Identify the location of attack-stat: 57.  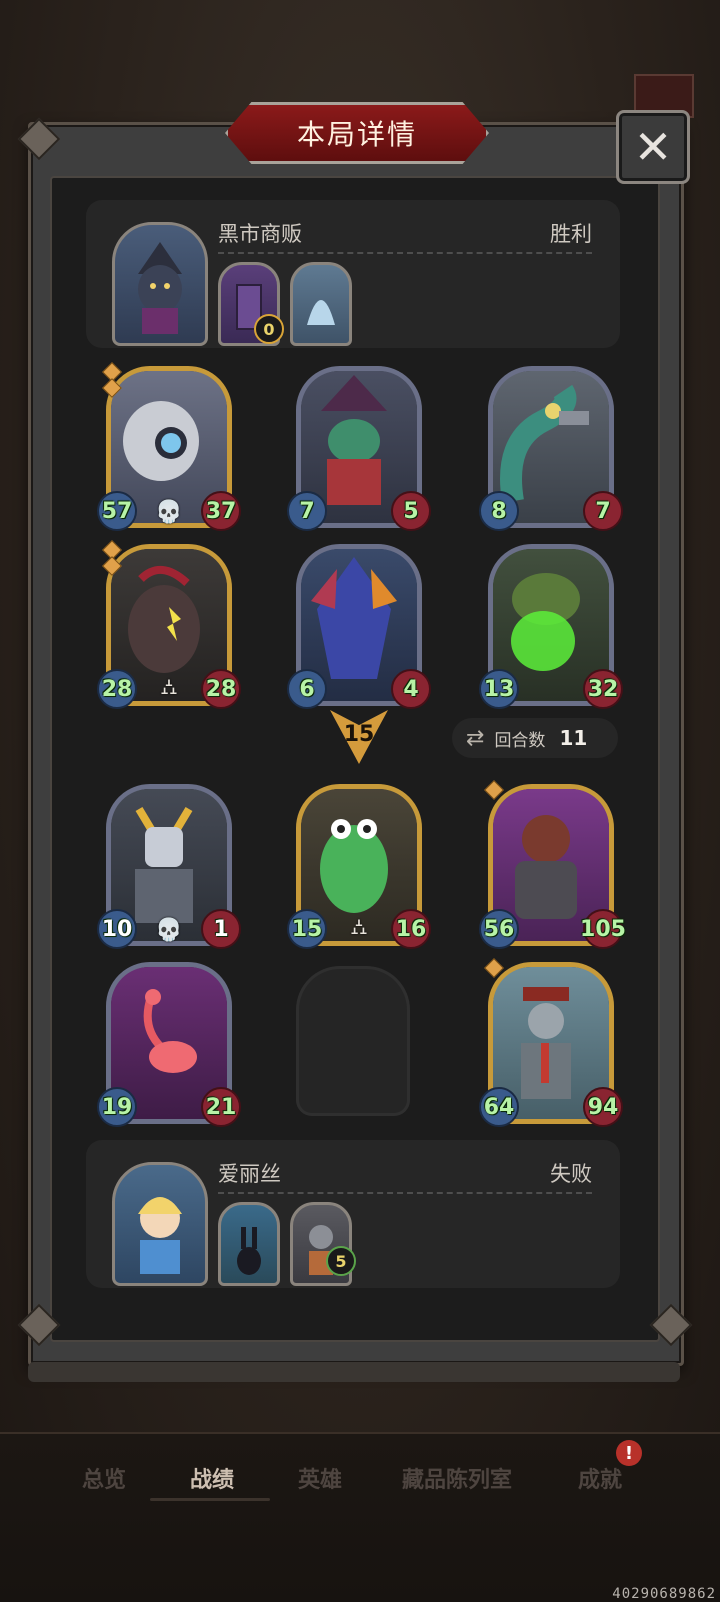
(117, 511).